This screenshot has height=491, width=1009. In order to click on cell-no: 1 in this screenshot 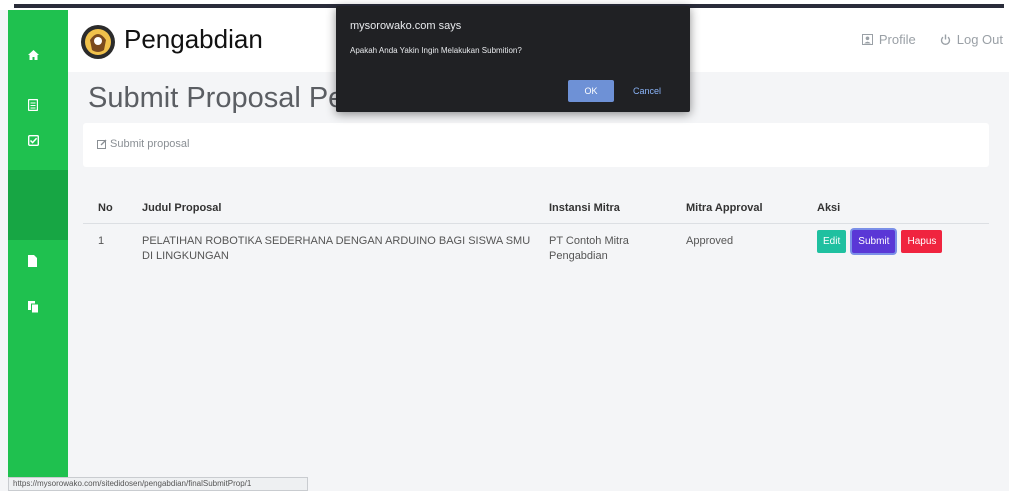, I will do `click(101, 241)`.